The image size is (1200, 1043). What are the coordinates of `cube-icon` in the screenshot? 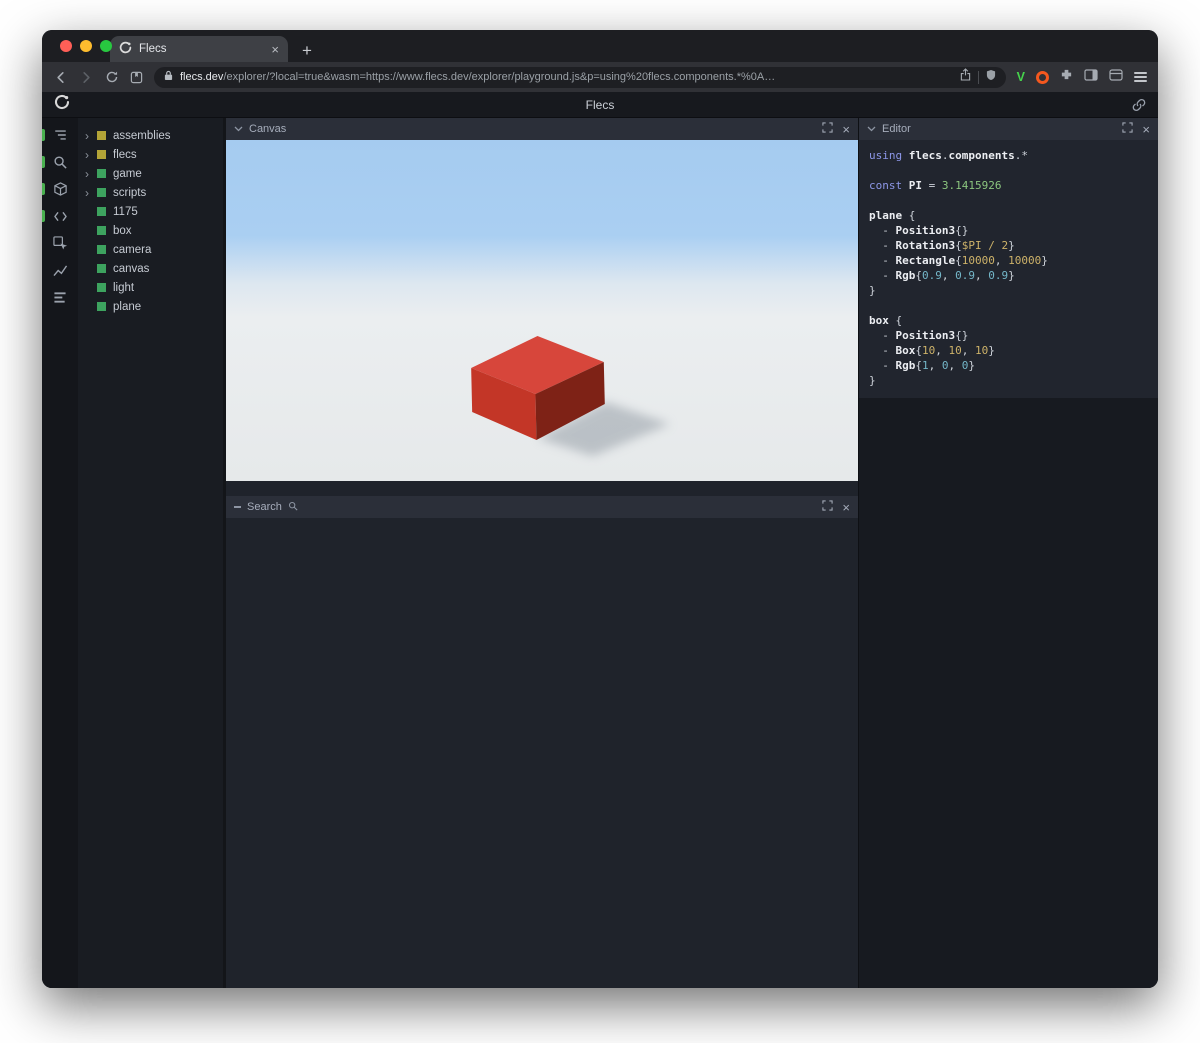 It's located at (60, 189).